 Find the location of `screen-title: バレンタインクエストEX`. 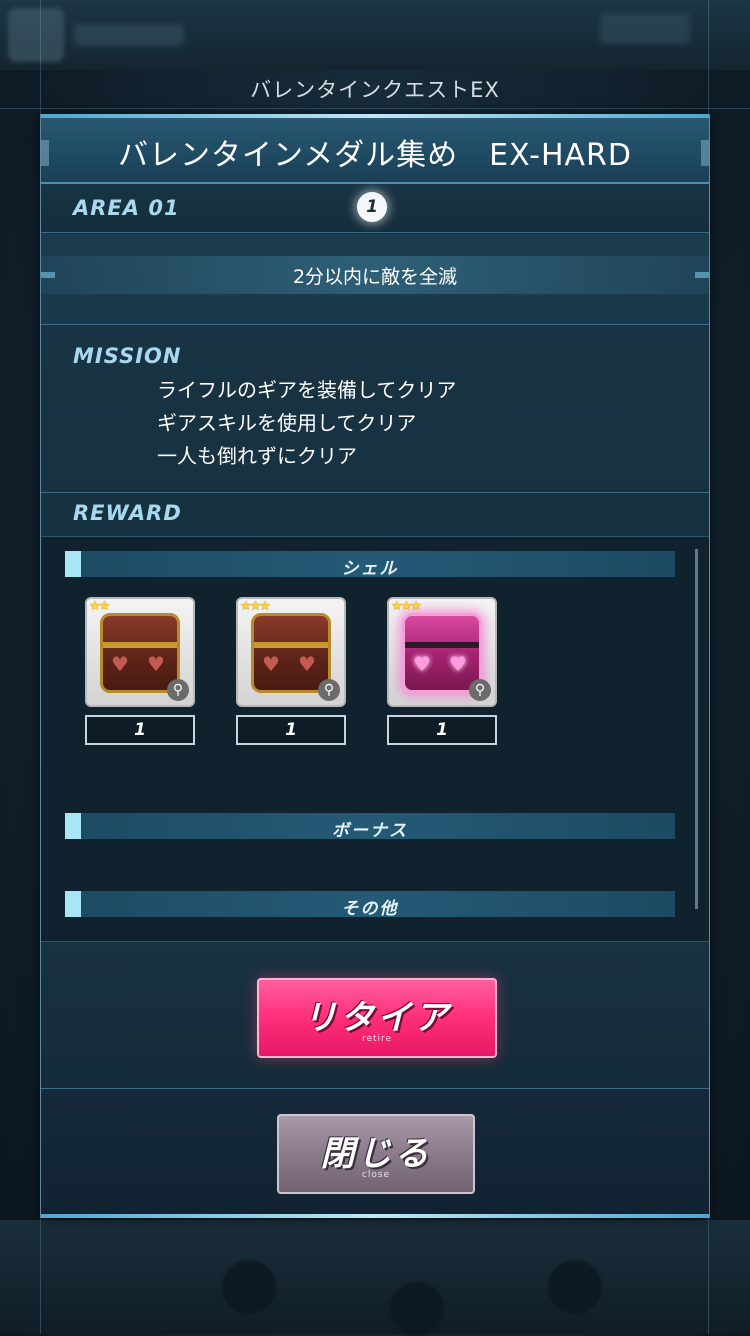

screen-title: バレンタインクエストEX is located at coordinates (375, 90).